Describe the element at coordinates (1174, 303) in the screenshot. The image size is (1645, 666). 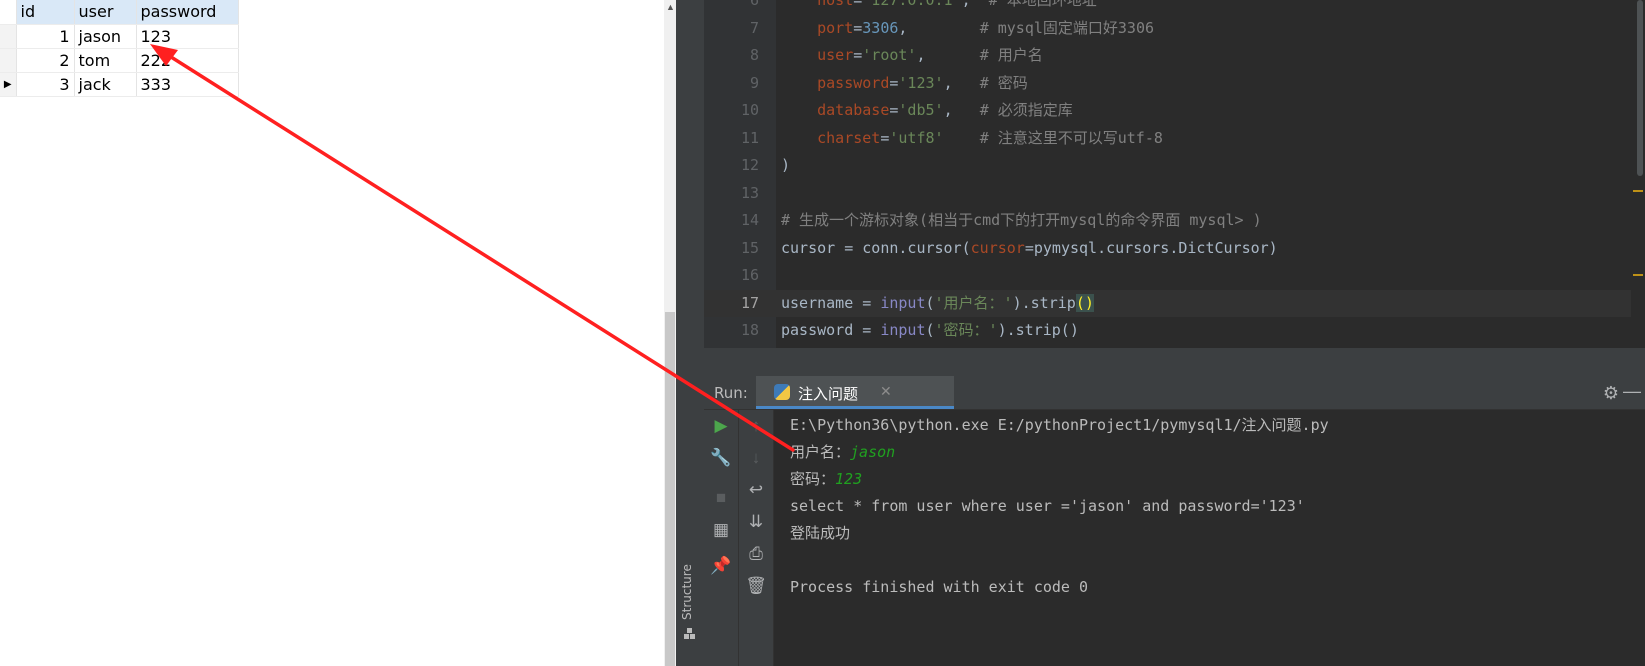
I see `code-line: 17 username = input('用户名：').strip()` at that location.